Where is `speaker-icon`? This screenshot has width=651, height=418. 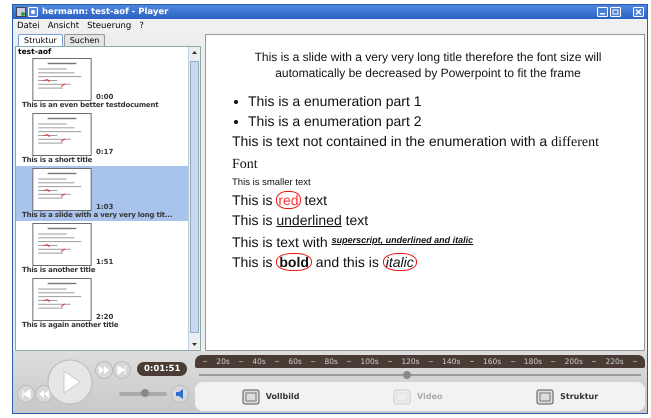 speaker-icon is located at coordinates (180, 394).